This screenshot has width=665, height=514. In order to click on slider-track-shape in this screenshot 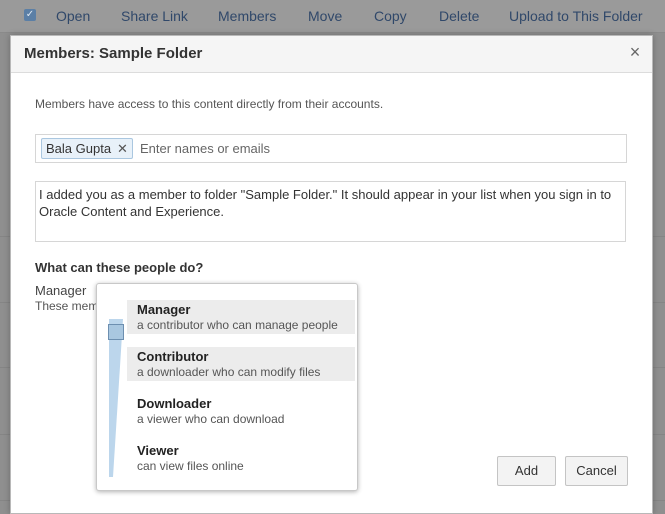, I will do `click(116, 398)`.